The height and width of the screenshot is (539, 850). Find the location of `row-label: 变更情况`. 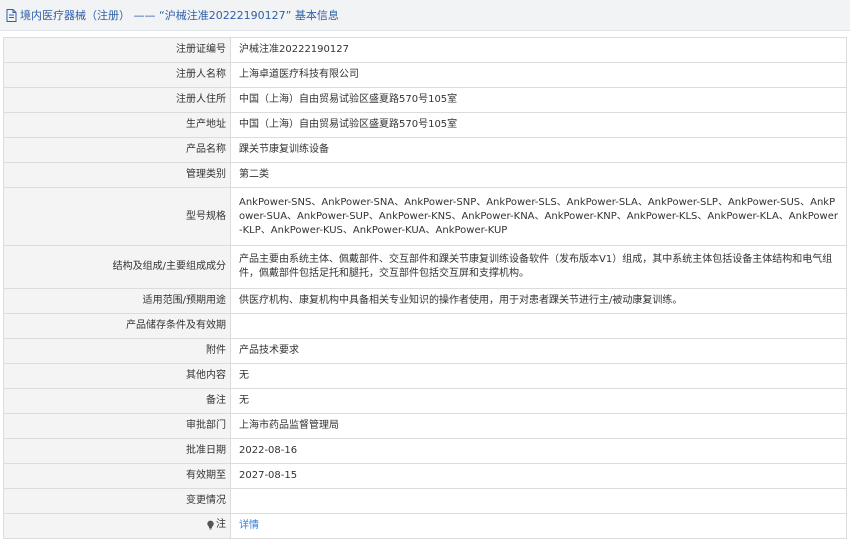

row-label: 变更情况 is located at coordinates (117, 501).